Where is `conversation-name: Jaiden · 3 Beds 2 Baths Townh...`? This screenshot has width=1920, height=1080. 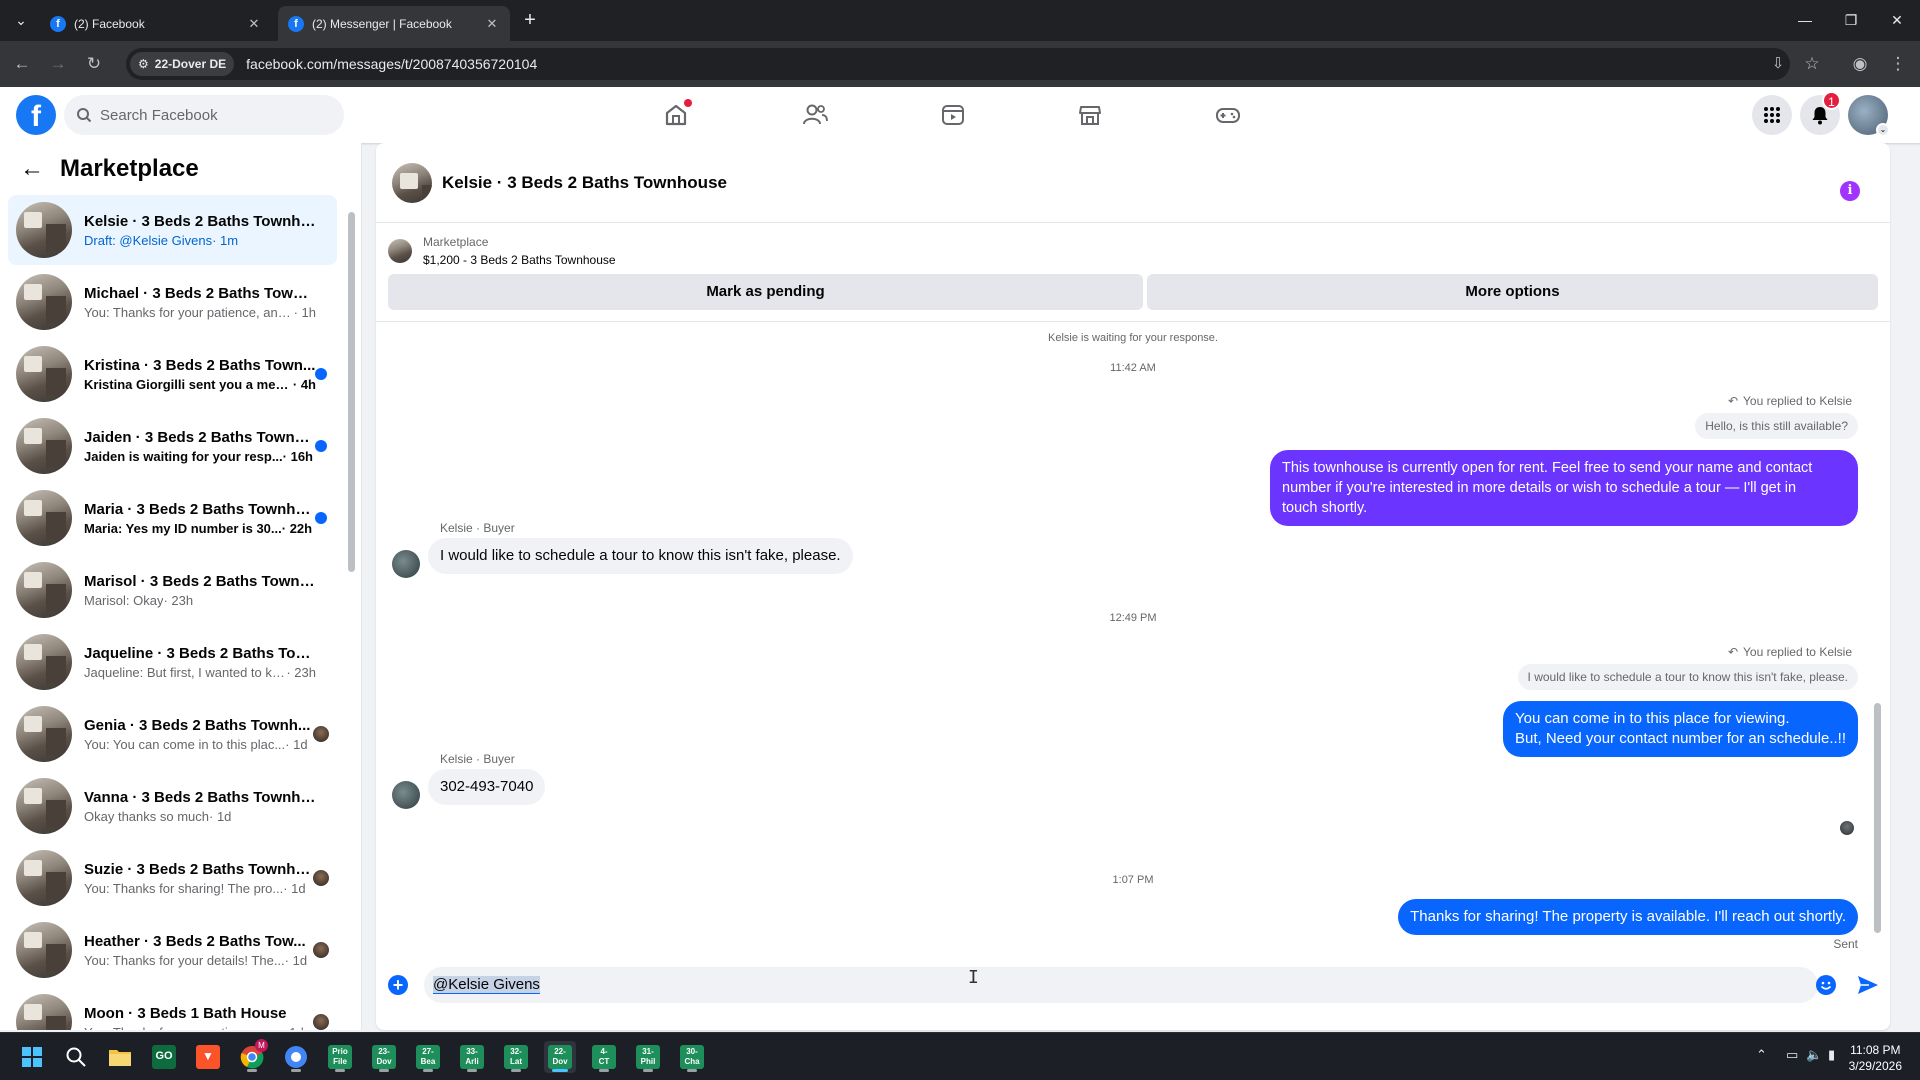 conversation-name: Jaiden · 3 Beds 2 Baths Townh... is located at coordinates (200, 437).